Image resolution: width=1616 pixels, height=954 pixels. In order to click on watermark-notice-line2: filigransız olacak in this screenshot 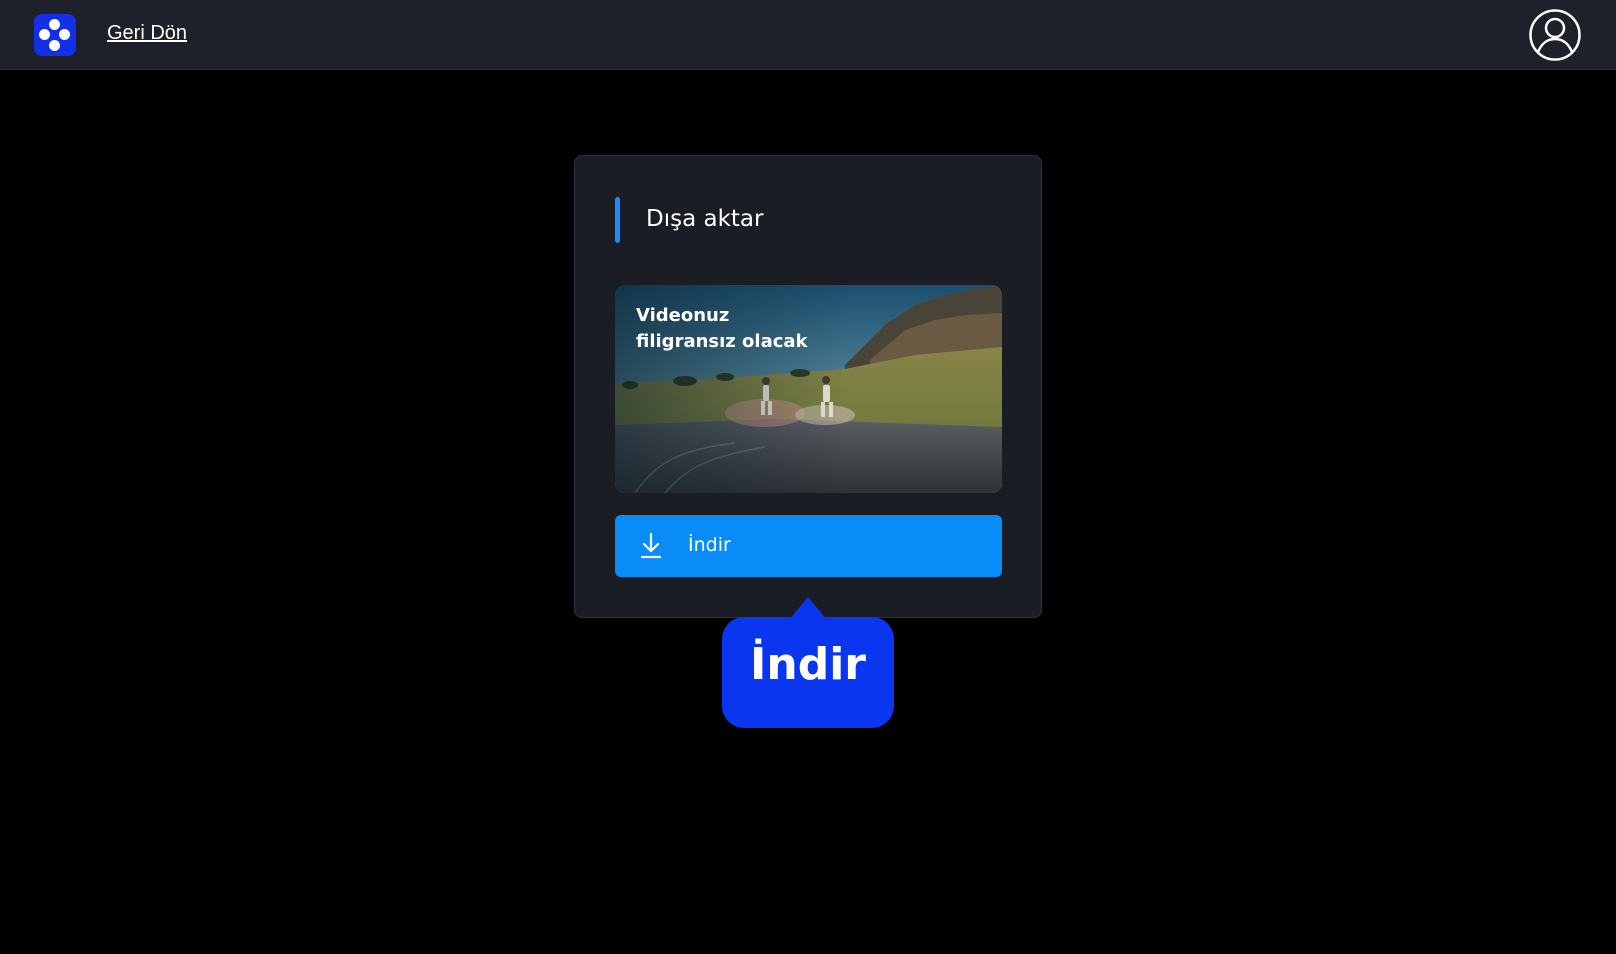, I will do `click(722, 341)`.